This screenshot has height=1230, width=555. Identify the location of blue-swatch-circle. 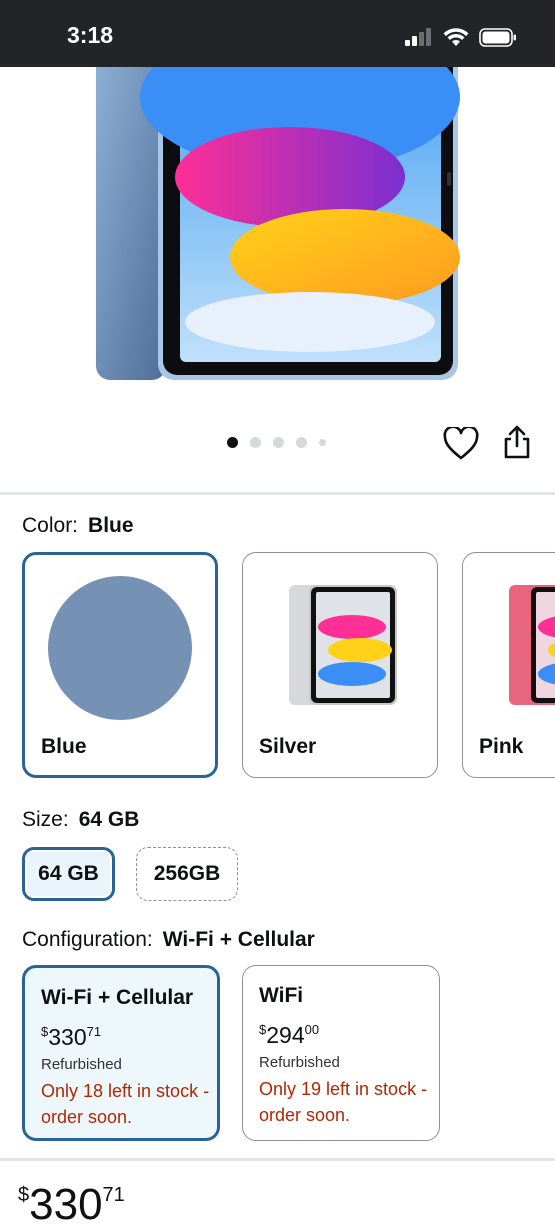
(120, 642).